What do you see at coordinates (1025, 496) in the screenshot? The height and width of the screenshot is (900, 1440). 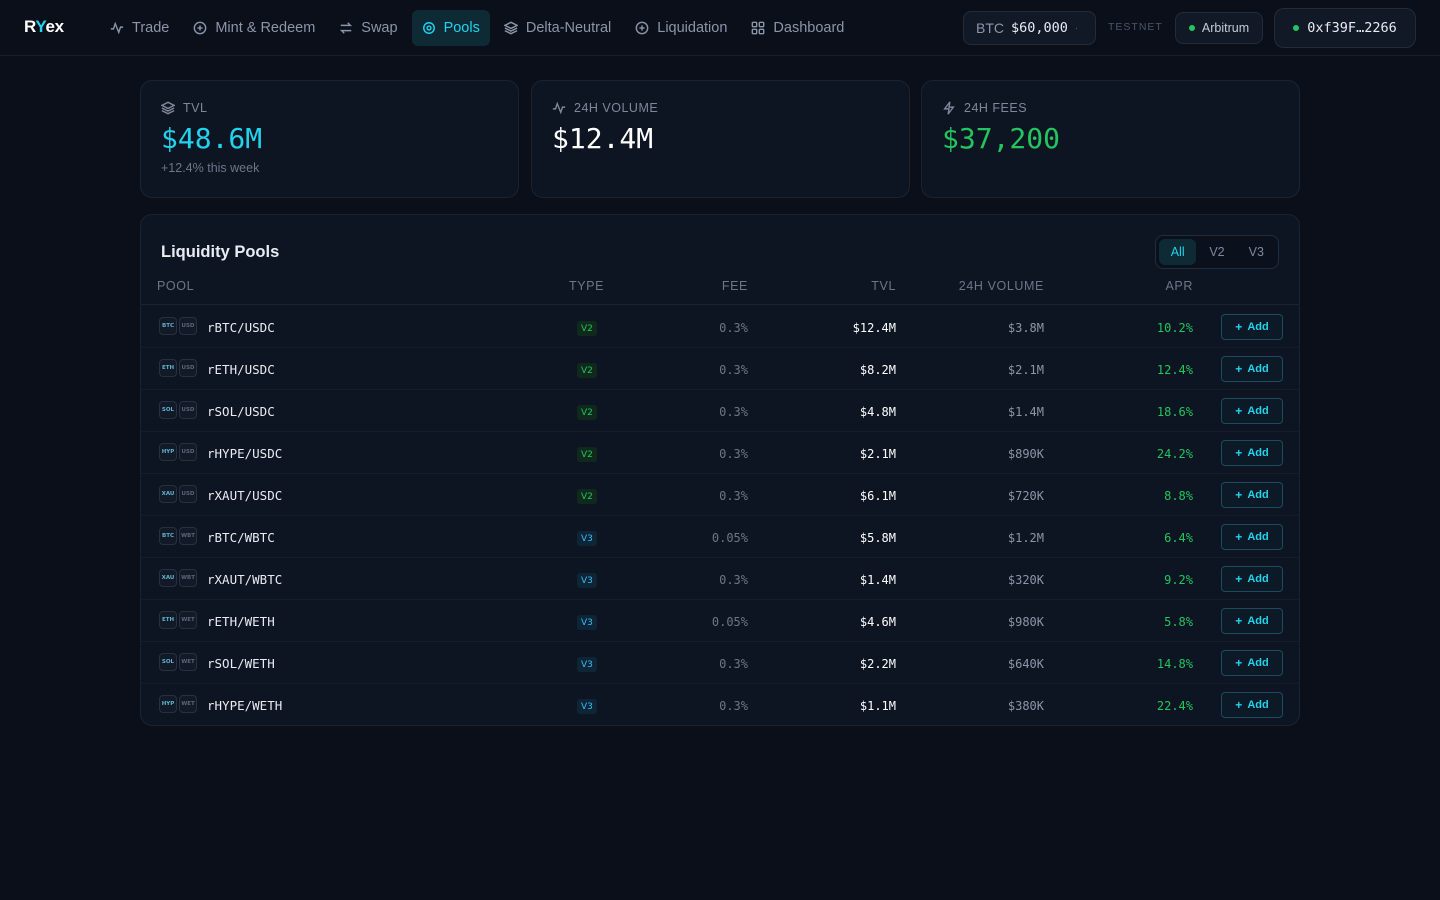 I see `pool-24h-volume: $720K` at bounding box center [1025, 496].